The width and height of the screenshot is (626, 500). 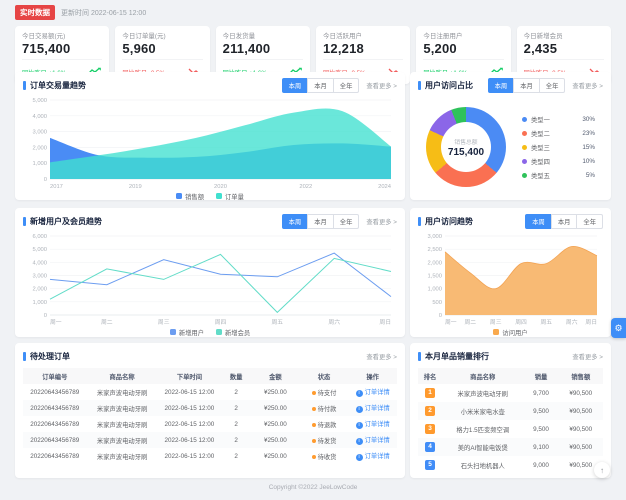 What do you see at coordinates (39, 290) in the screenshot?
I see `svg-text: 2,000` at bounding box center [39, 290].